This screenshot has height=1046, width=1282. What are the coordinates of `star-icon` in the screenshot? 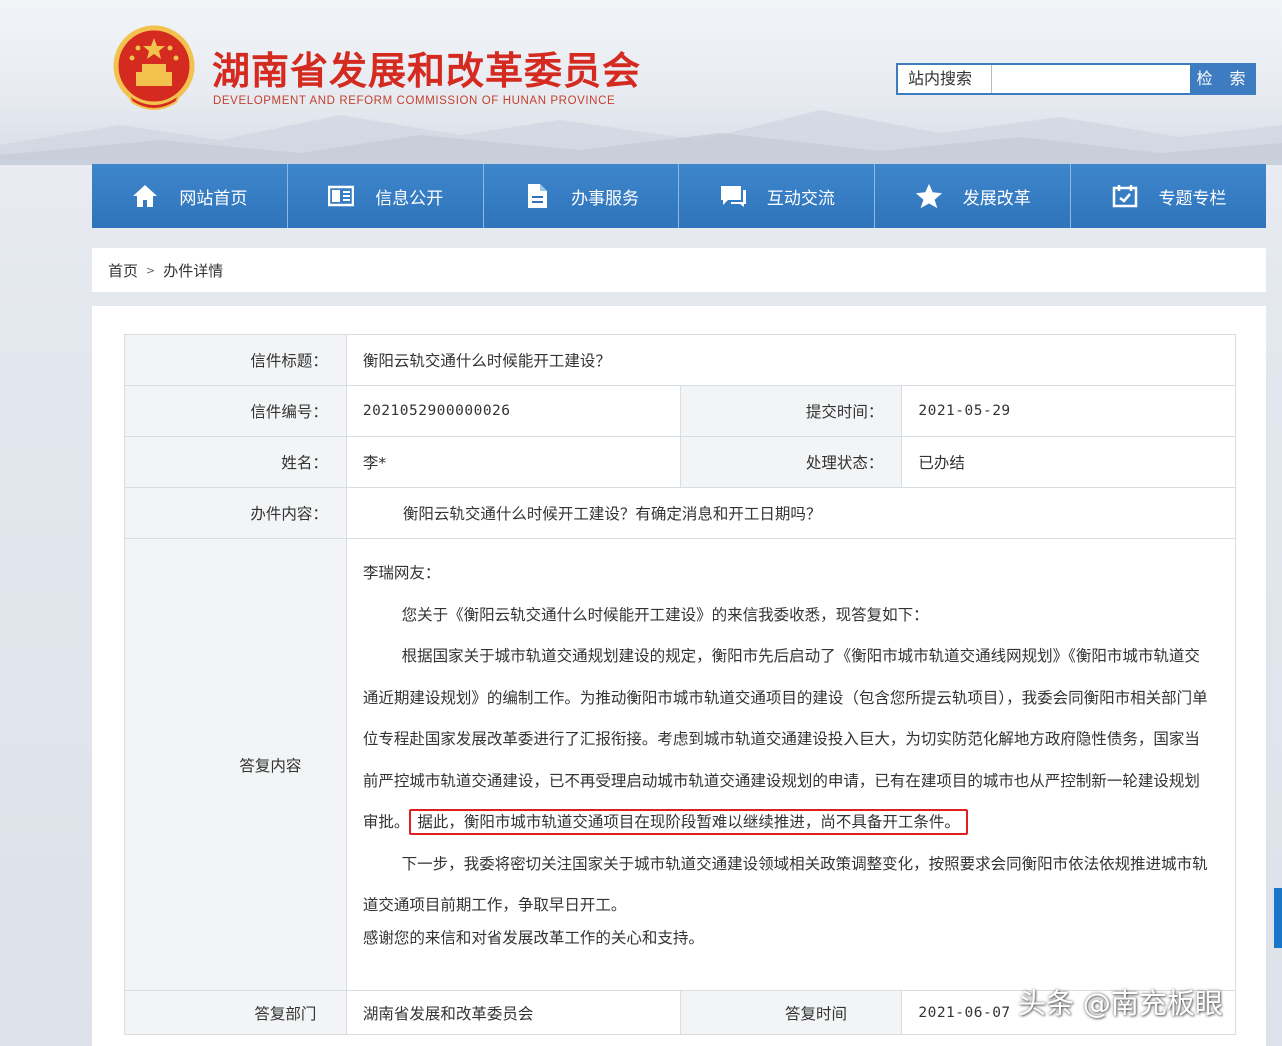 It's located at (929, 196).